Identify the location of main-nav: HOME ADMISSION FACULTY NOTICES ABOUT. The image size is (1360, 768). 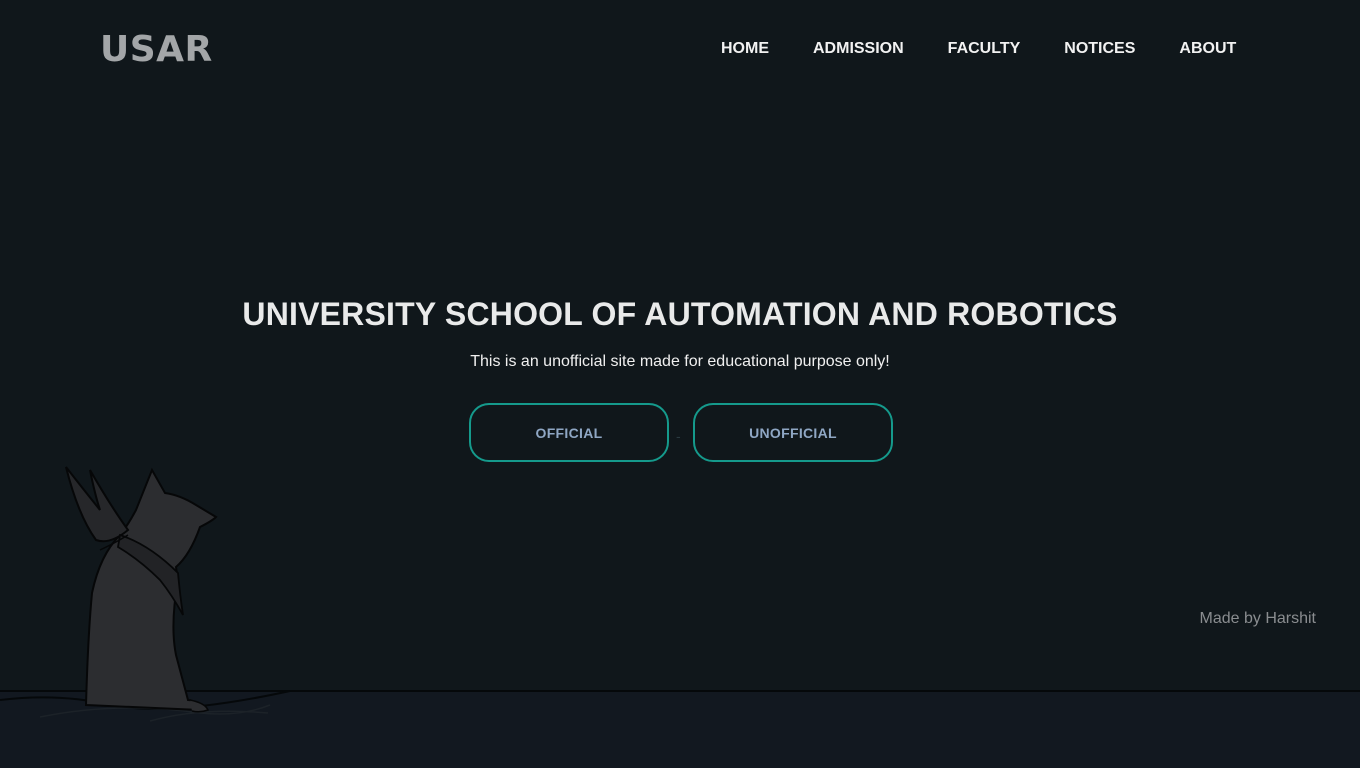
(978, 49).